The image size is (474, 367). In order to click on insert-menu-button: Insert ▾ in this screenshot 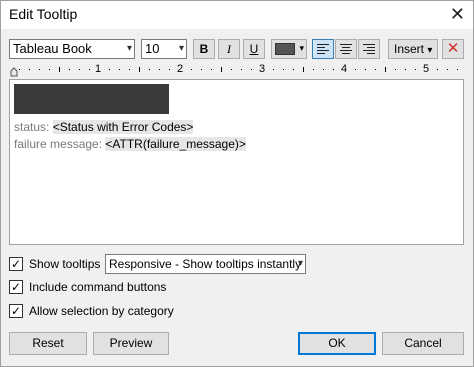, I will do `click(413, 49)`.